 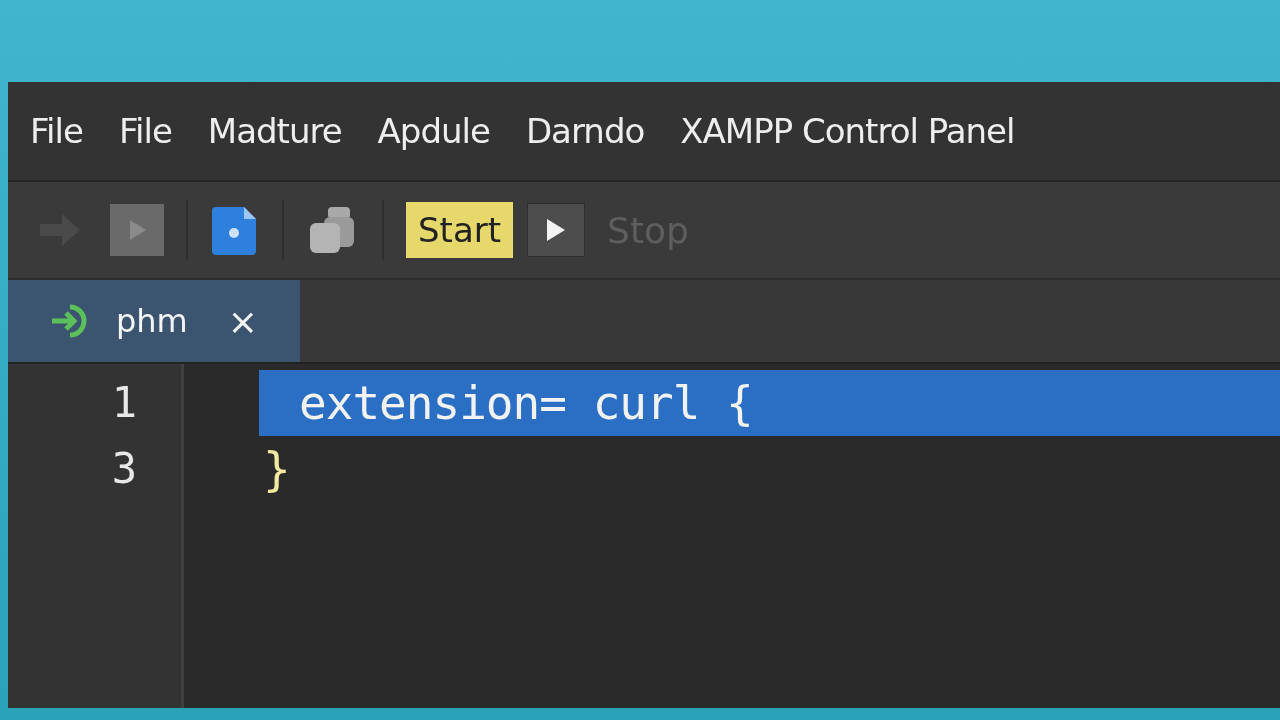 What do you see at coordinates (124, 403) in the screenshot?
I see `line-number: 1` at bounding box center [124, 403].